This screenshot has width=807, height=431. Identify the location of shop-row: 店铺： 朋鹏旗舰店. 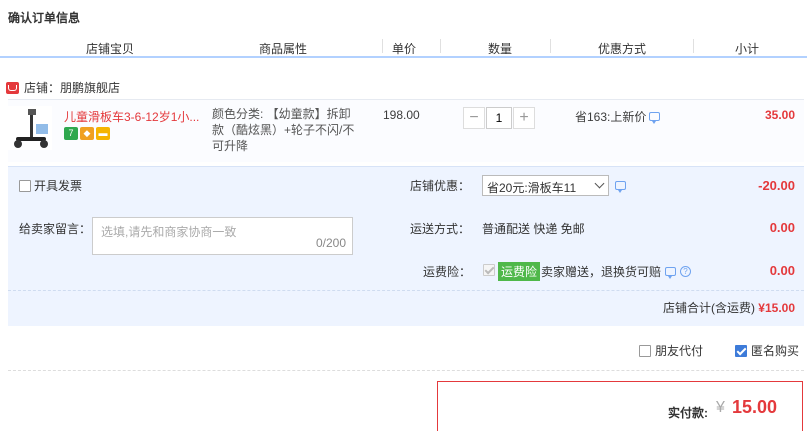
(63, 87).